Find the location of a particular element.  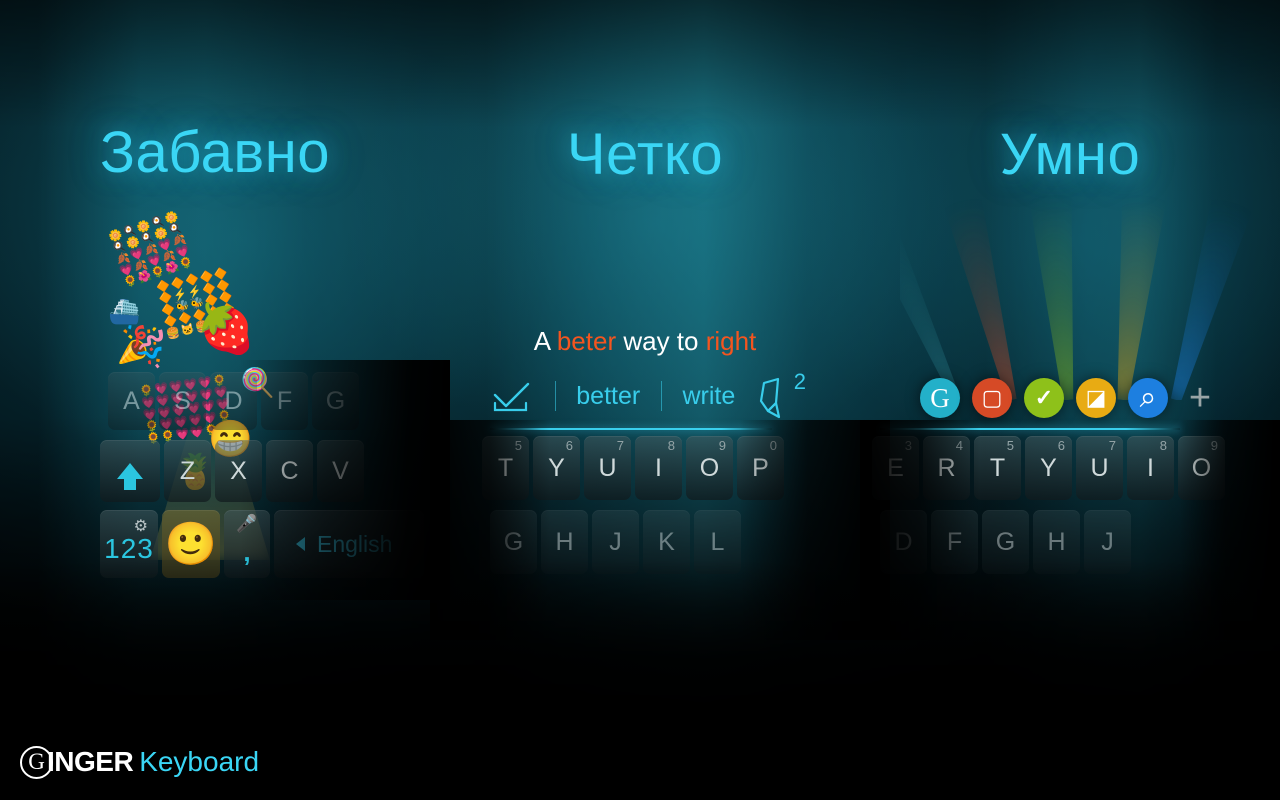

shift-key is located at coordinates (130, 471).